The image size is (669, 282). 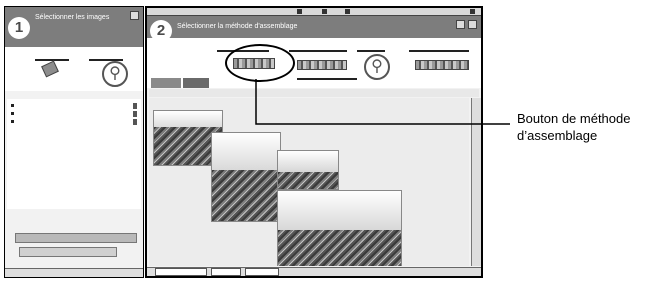 I want to click on canvas-vertical-scrollbar, so click(x=476, y=182).